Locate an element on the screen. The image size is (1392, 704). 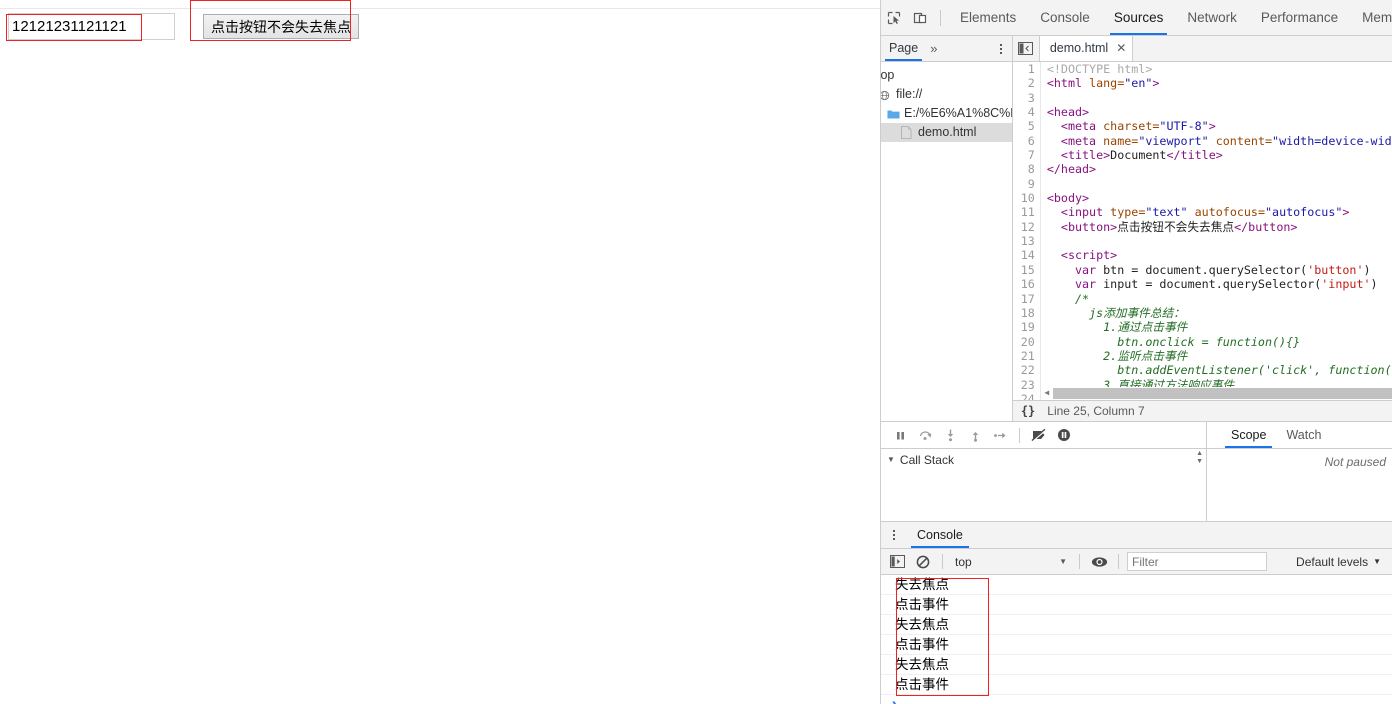
tab-sources: Sources is located at coordinates (1139, 17).